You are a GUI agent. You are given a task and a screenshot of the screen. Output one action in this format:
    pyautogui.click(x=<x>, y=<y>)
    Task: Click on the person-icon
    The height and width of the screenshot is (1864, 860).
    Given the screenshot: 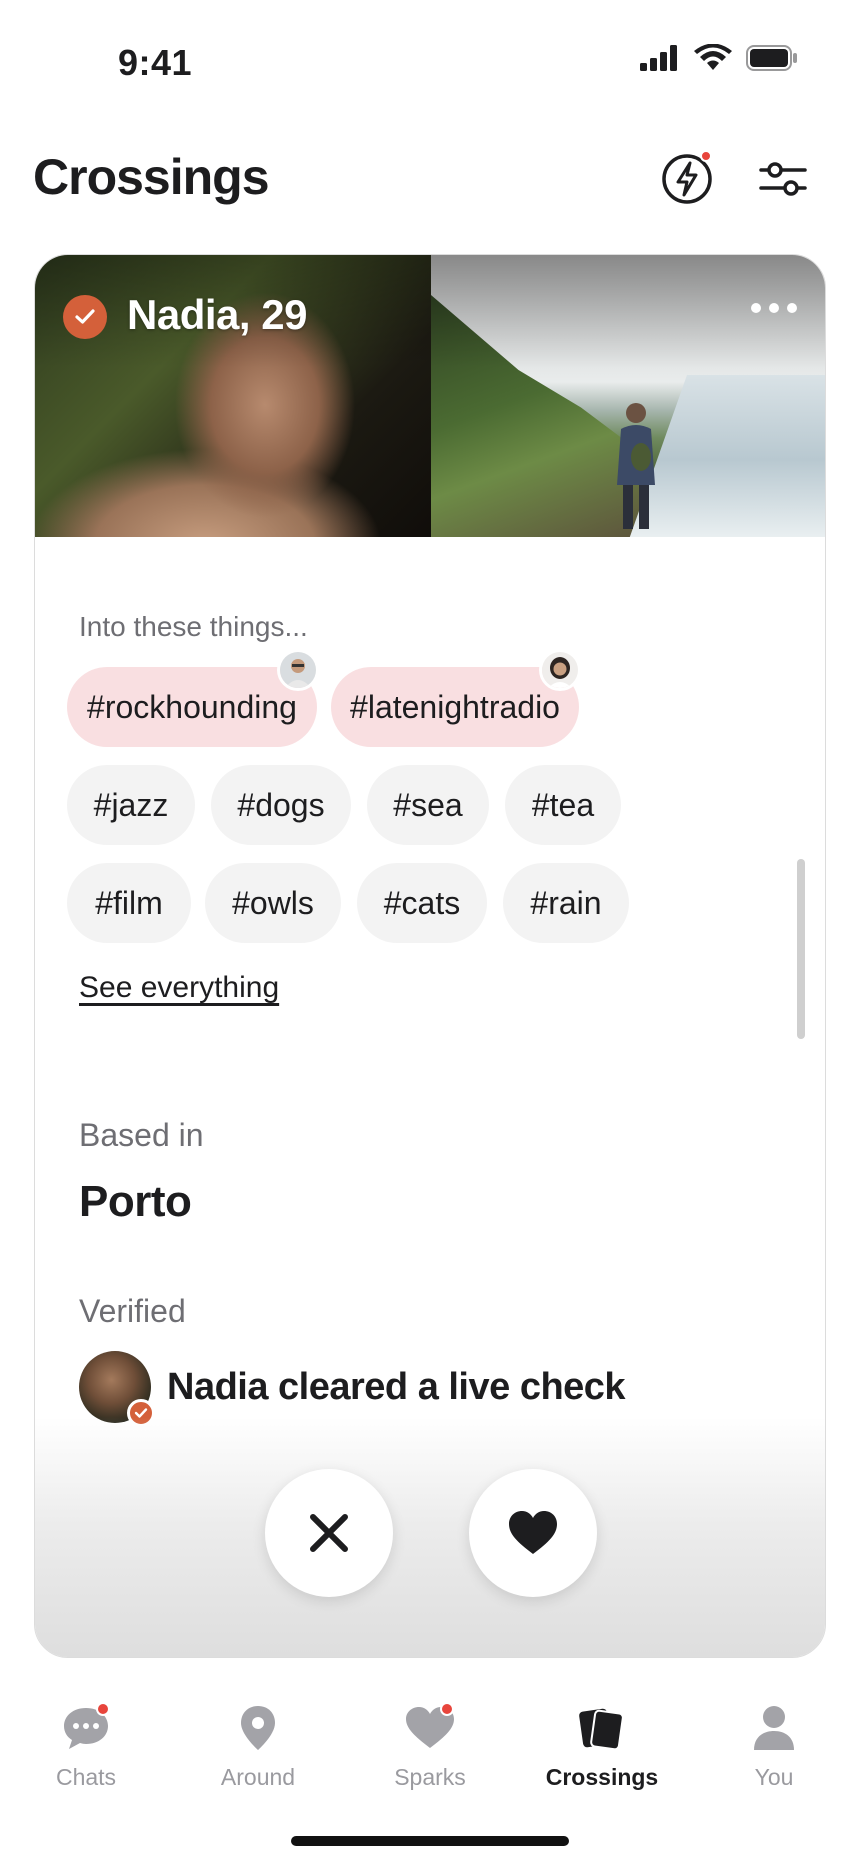 What is the action you would take?
    pyautogui.click(x=774, y=1728)
    